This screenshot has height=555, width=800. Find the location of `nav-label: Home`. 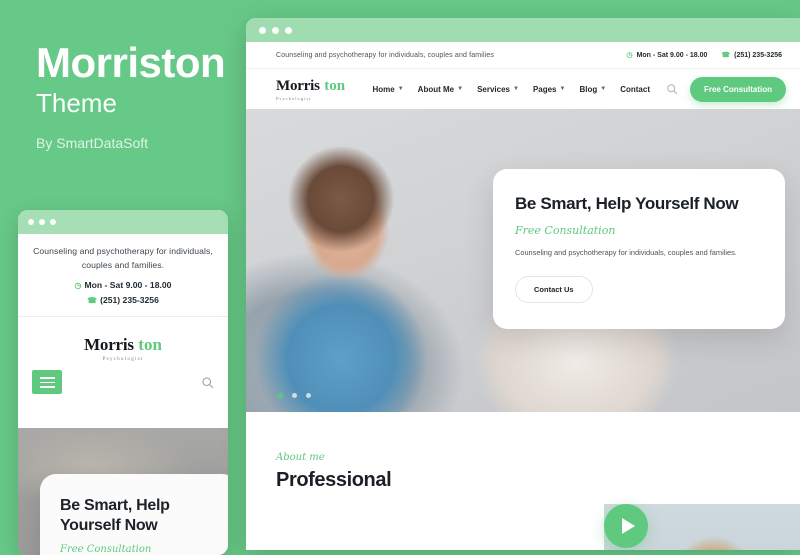

nav-label: Home is located at coordinates (383, 89).